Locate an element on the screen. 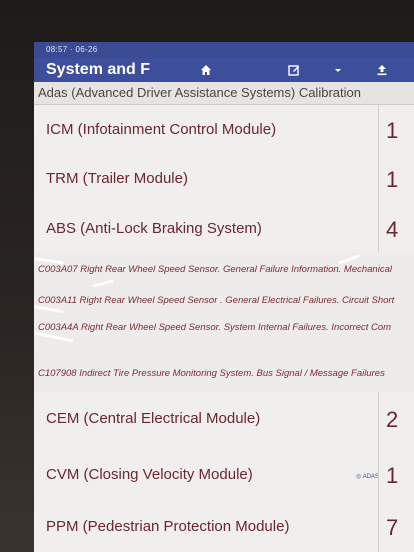 This screenshot has height=552, width=414. module-label: PPM (Pedestrian Protection Module) is located at coordinates (168, 526).